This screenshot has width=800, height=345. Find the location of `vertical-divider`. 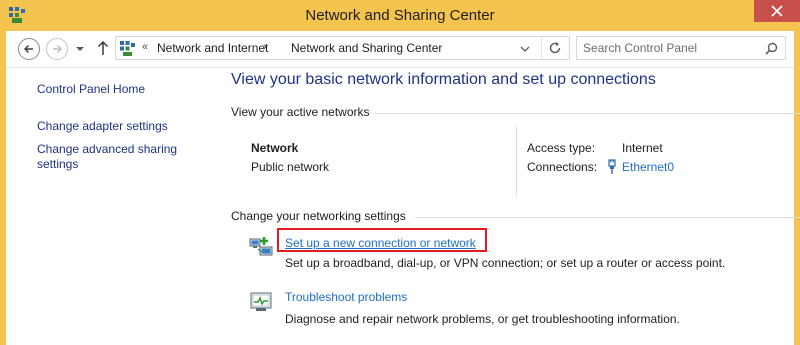

vertical-divider is located at coordinates (516, 161).